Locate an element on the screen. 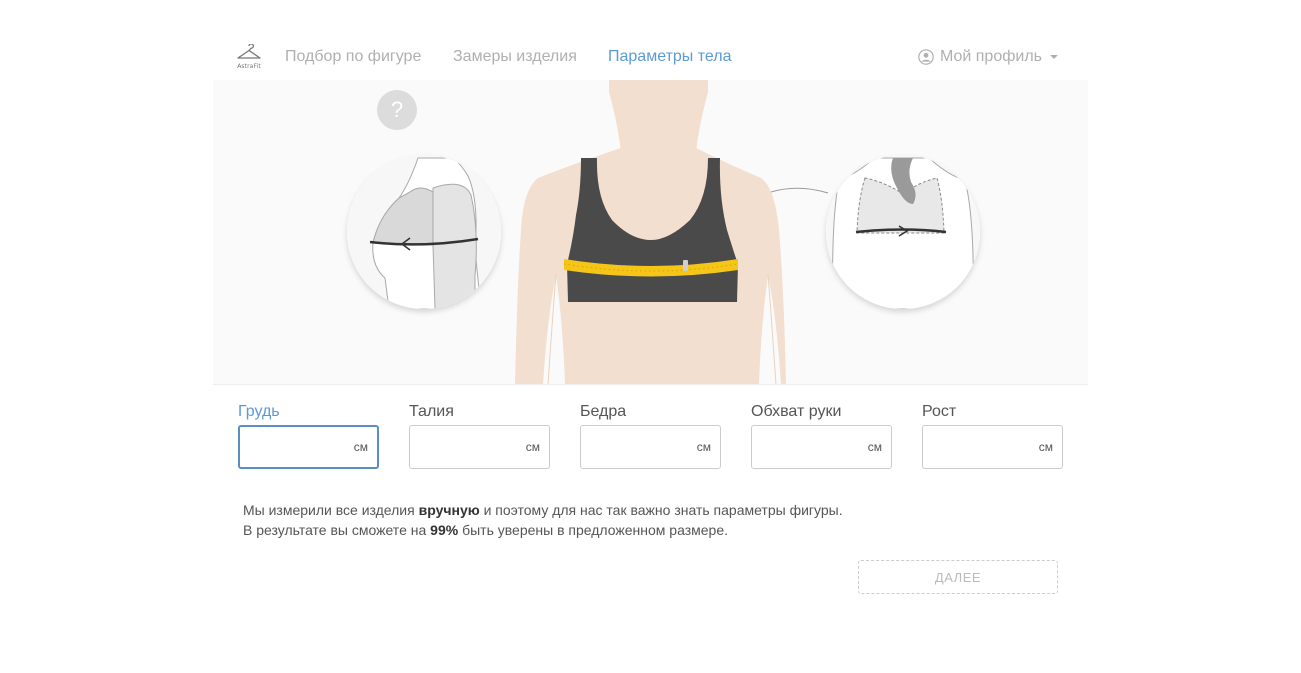 The image size is (1301, 673). waist-label: Талия is located at coordinates (431, 411).